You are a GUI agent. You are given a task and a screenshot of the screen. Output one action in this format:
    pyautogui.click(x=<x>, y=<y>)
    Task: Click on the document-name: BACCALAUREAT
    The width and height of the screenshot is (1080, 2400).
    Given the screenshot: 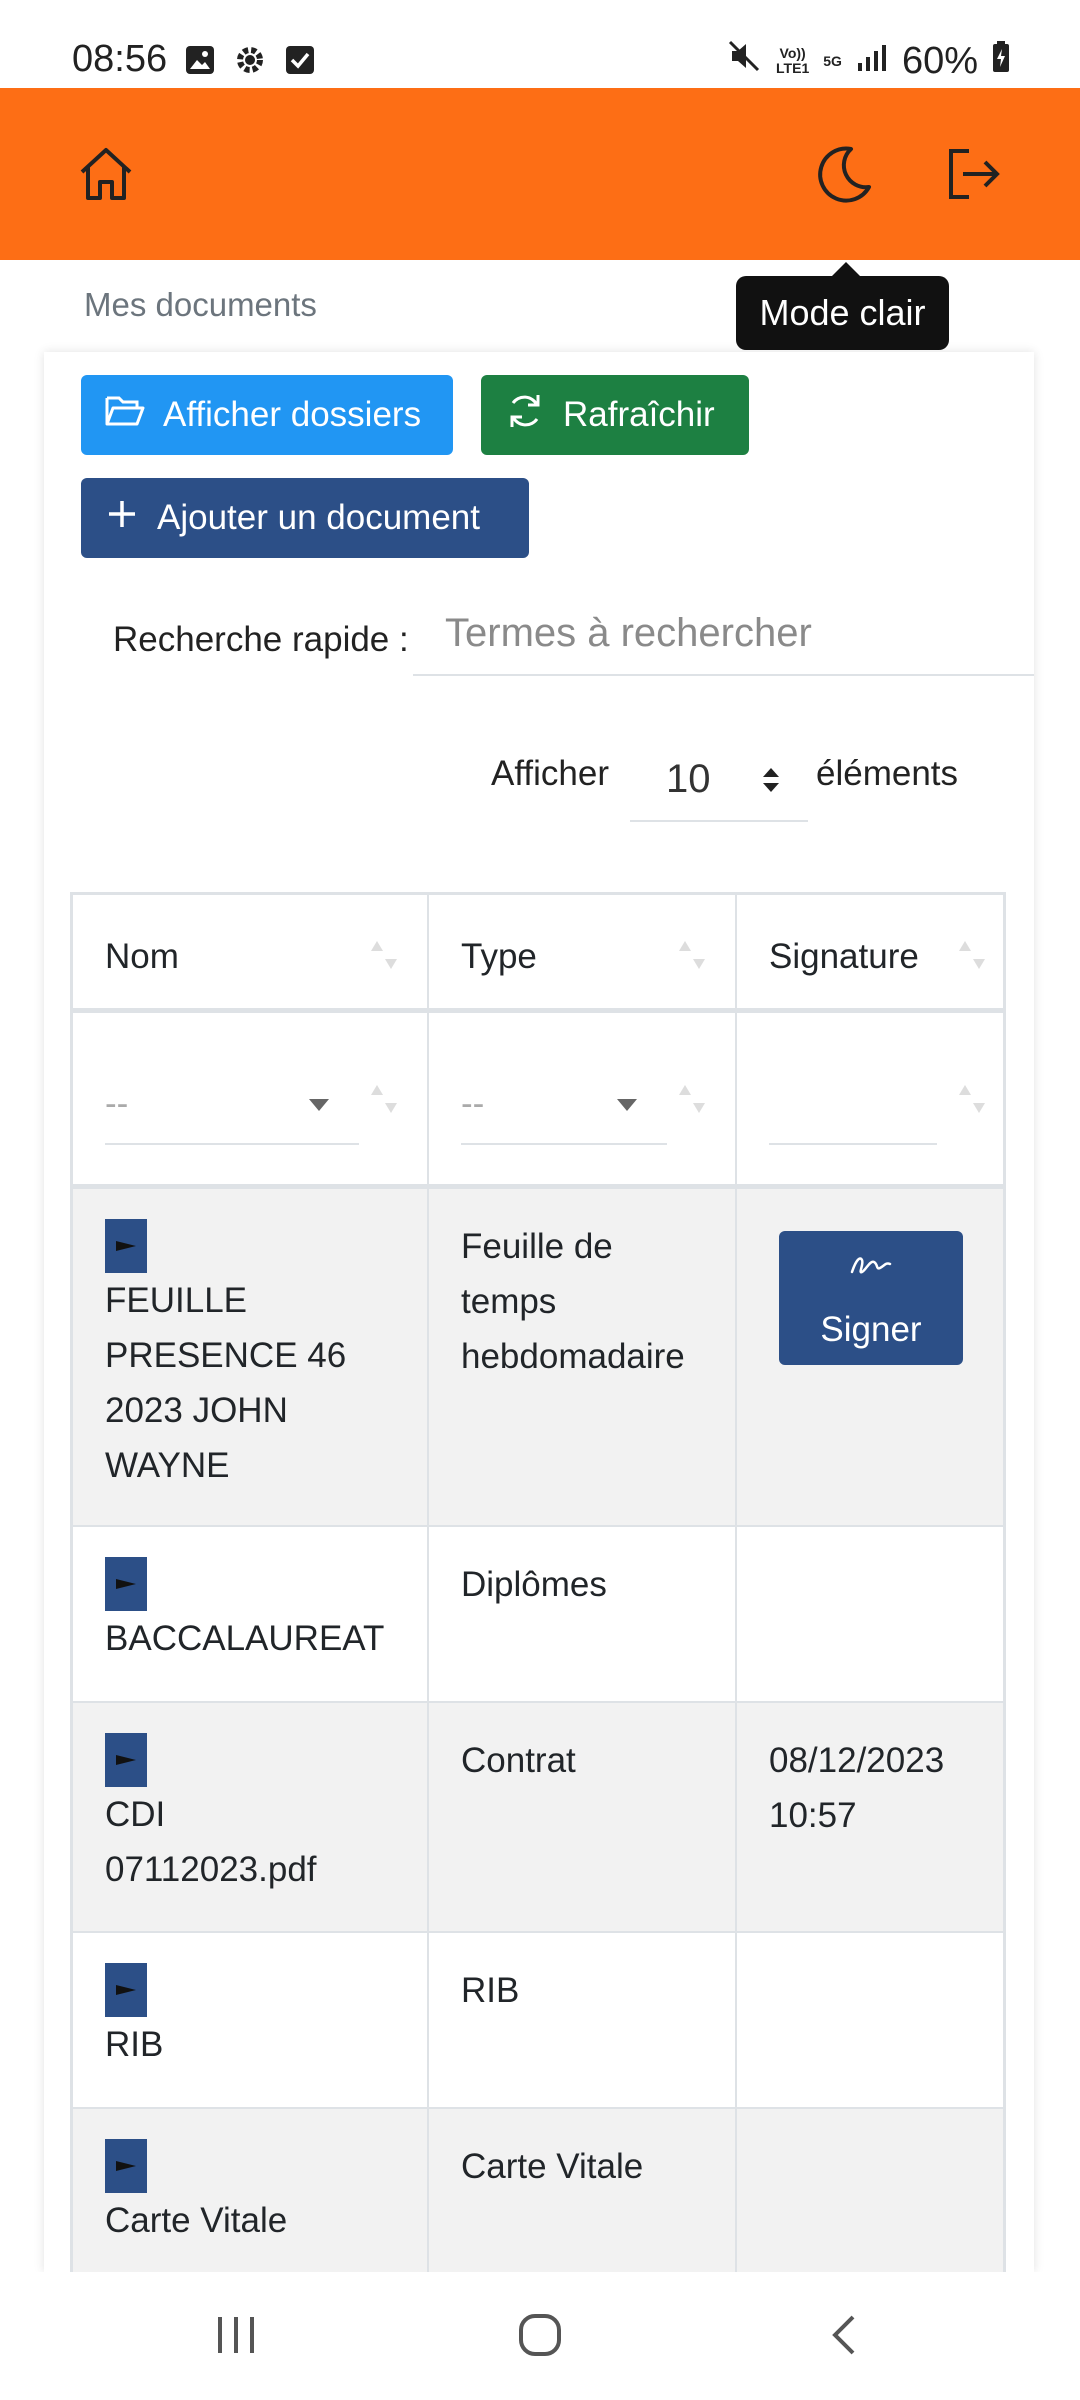 What is the action you would take?
    pyautogui.click(x=245, y=1638)
    